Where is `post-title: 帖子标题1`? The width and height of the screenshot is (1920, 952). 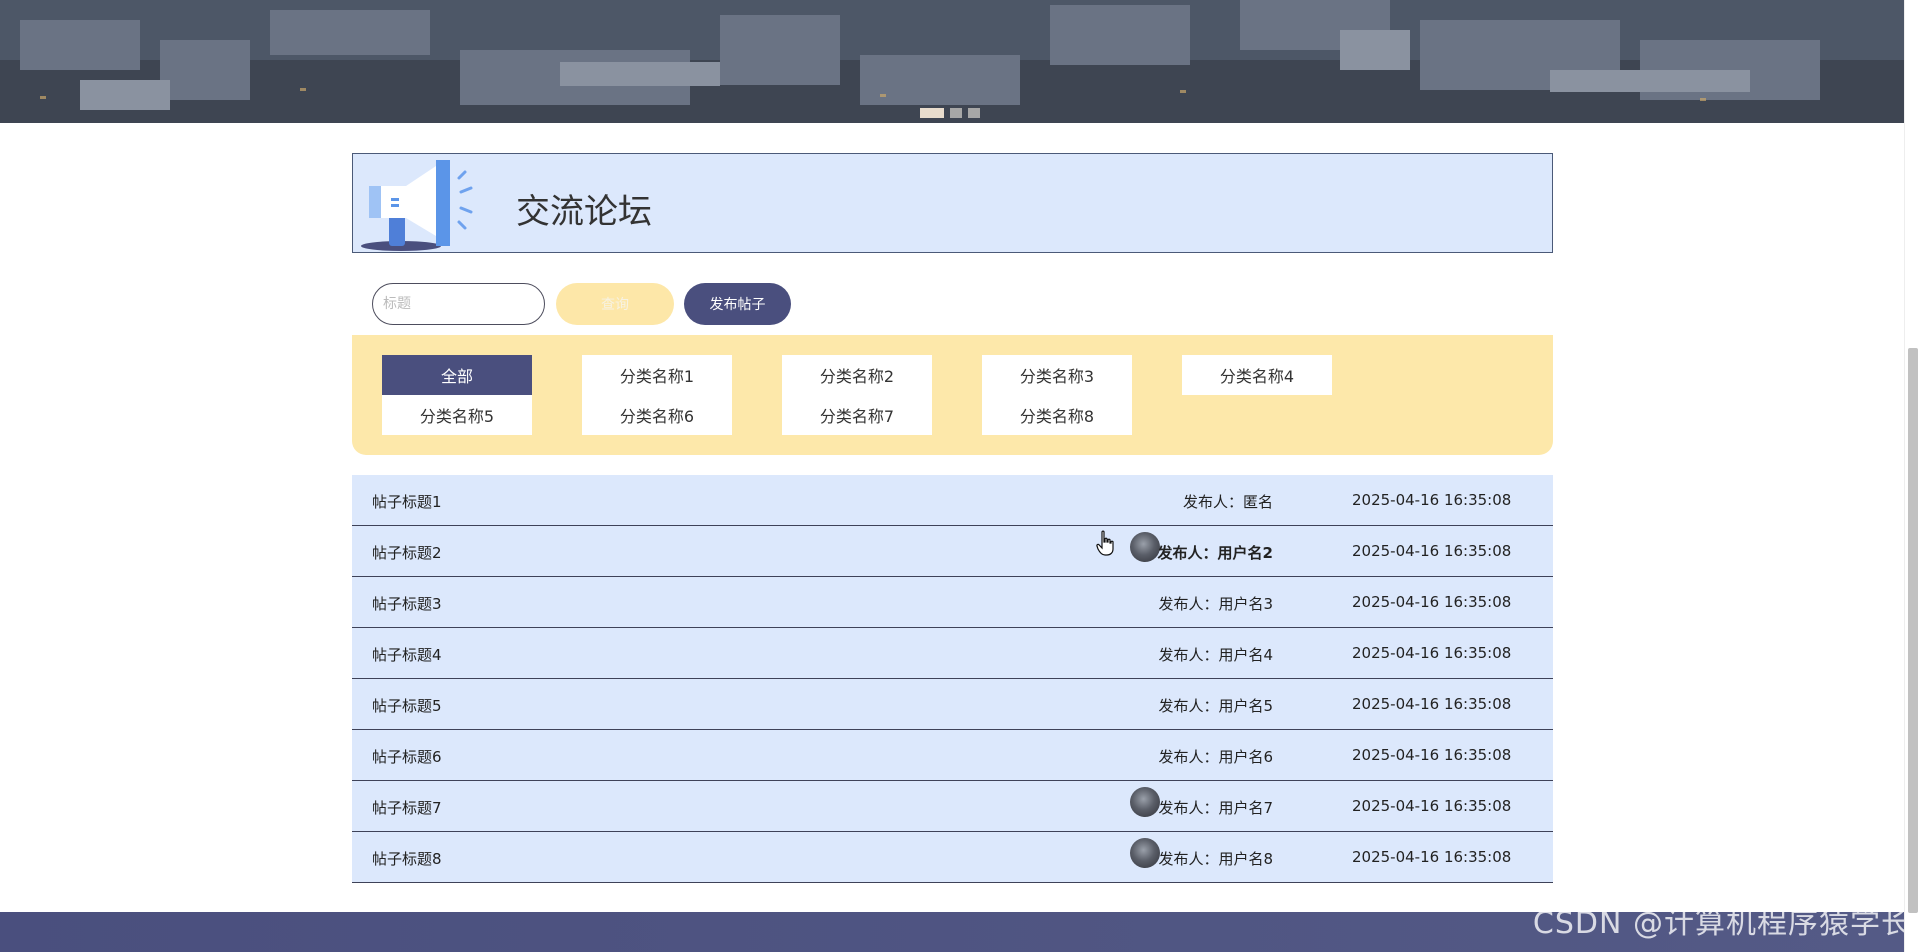 post-title: 帖子标题1 is located at coordinates (407, 501).